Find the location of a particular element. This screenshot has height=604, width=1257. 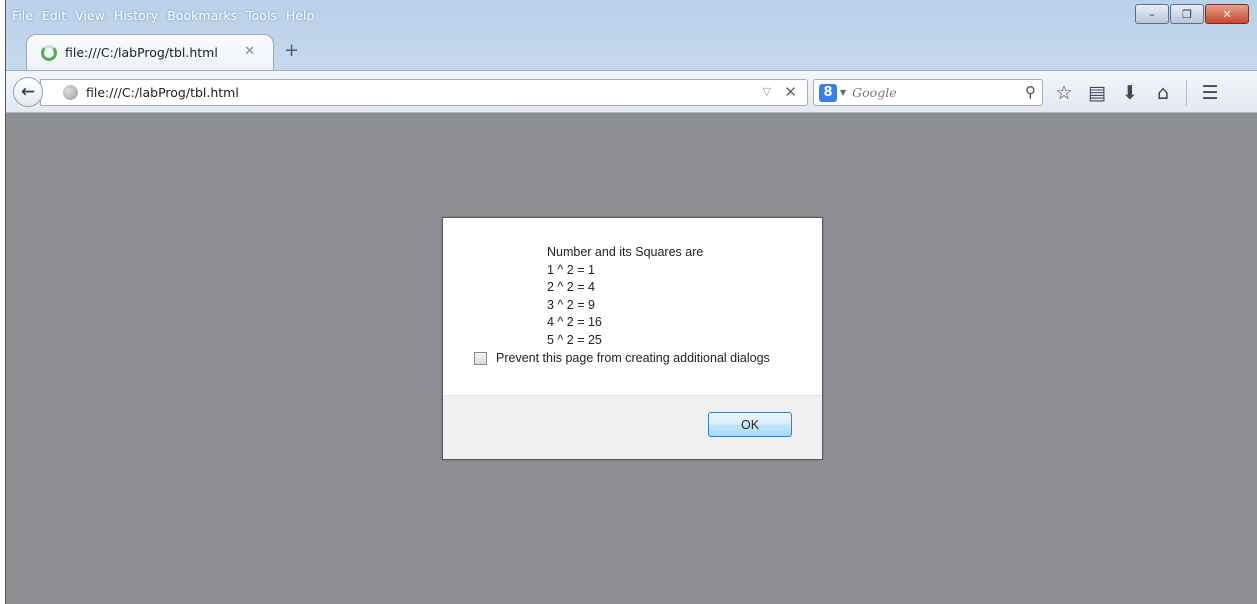

stop-icon: ✕ is located at coordinates (790, 92).